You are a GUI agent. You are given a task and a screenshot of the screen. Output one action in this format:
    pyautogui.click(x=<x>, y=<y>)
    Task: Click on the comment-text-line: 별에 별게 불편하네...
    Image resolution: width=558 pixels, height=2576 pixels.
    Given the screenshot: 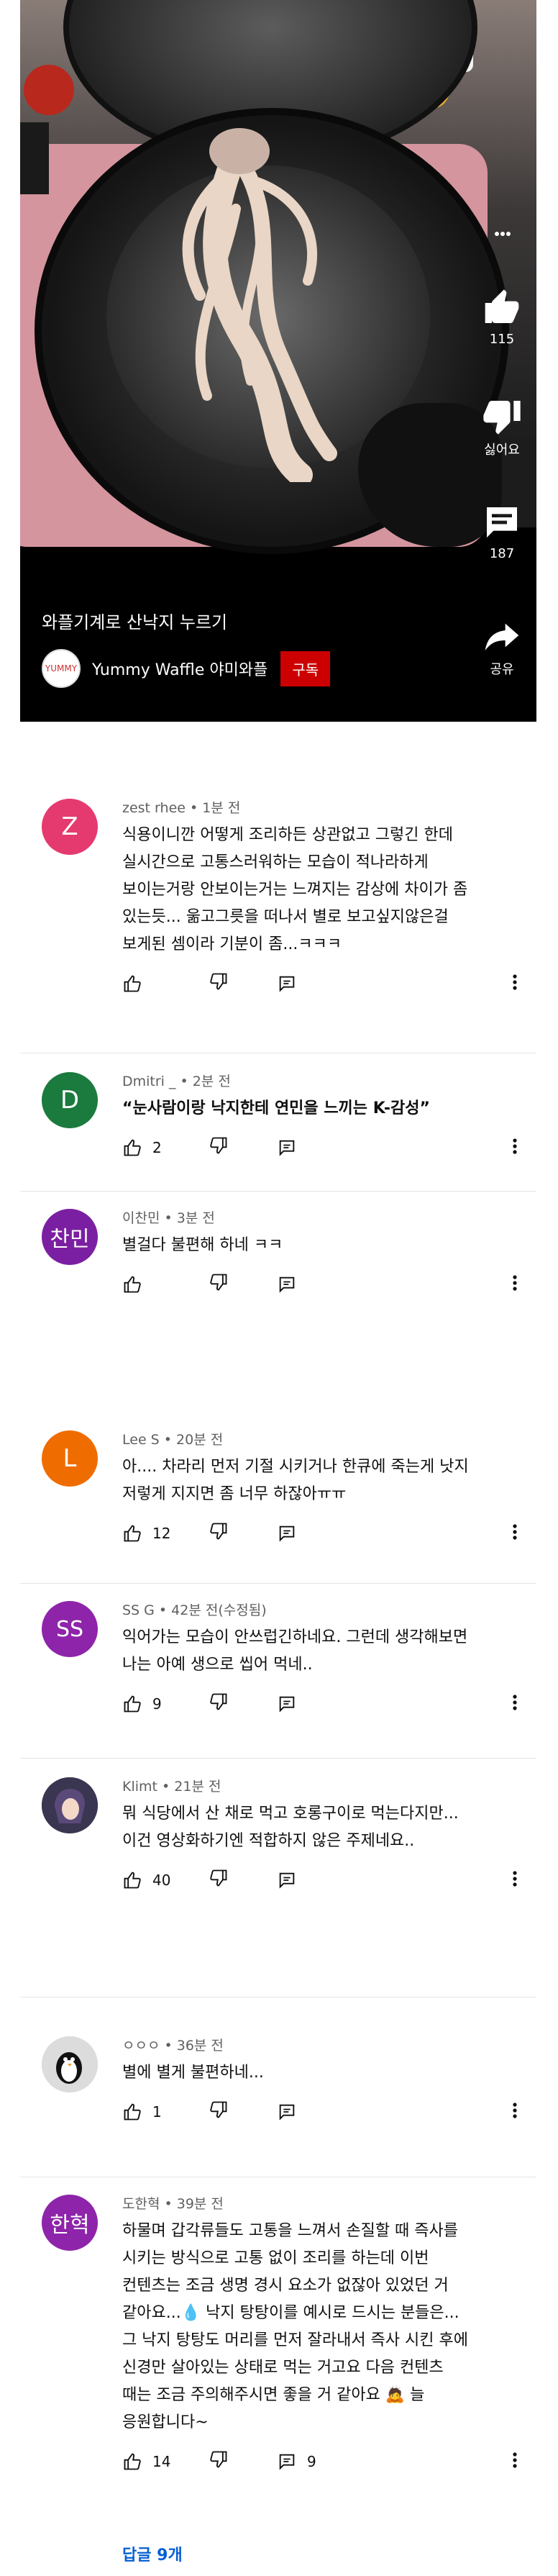 What is the action you would take?
    pyautogui.click(x=193, y=2073)
    